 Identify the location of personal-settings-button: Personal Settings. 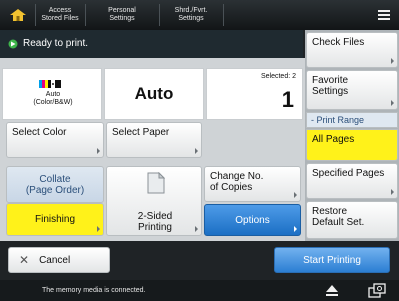
(122, 15).